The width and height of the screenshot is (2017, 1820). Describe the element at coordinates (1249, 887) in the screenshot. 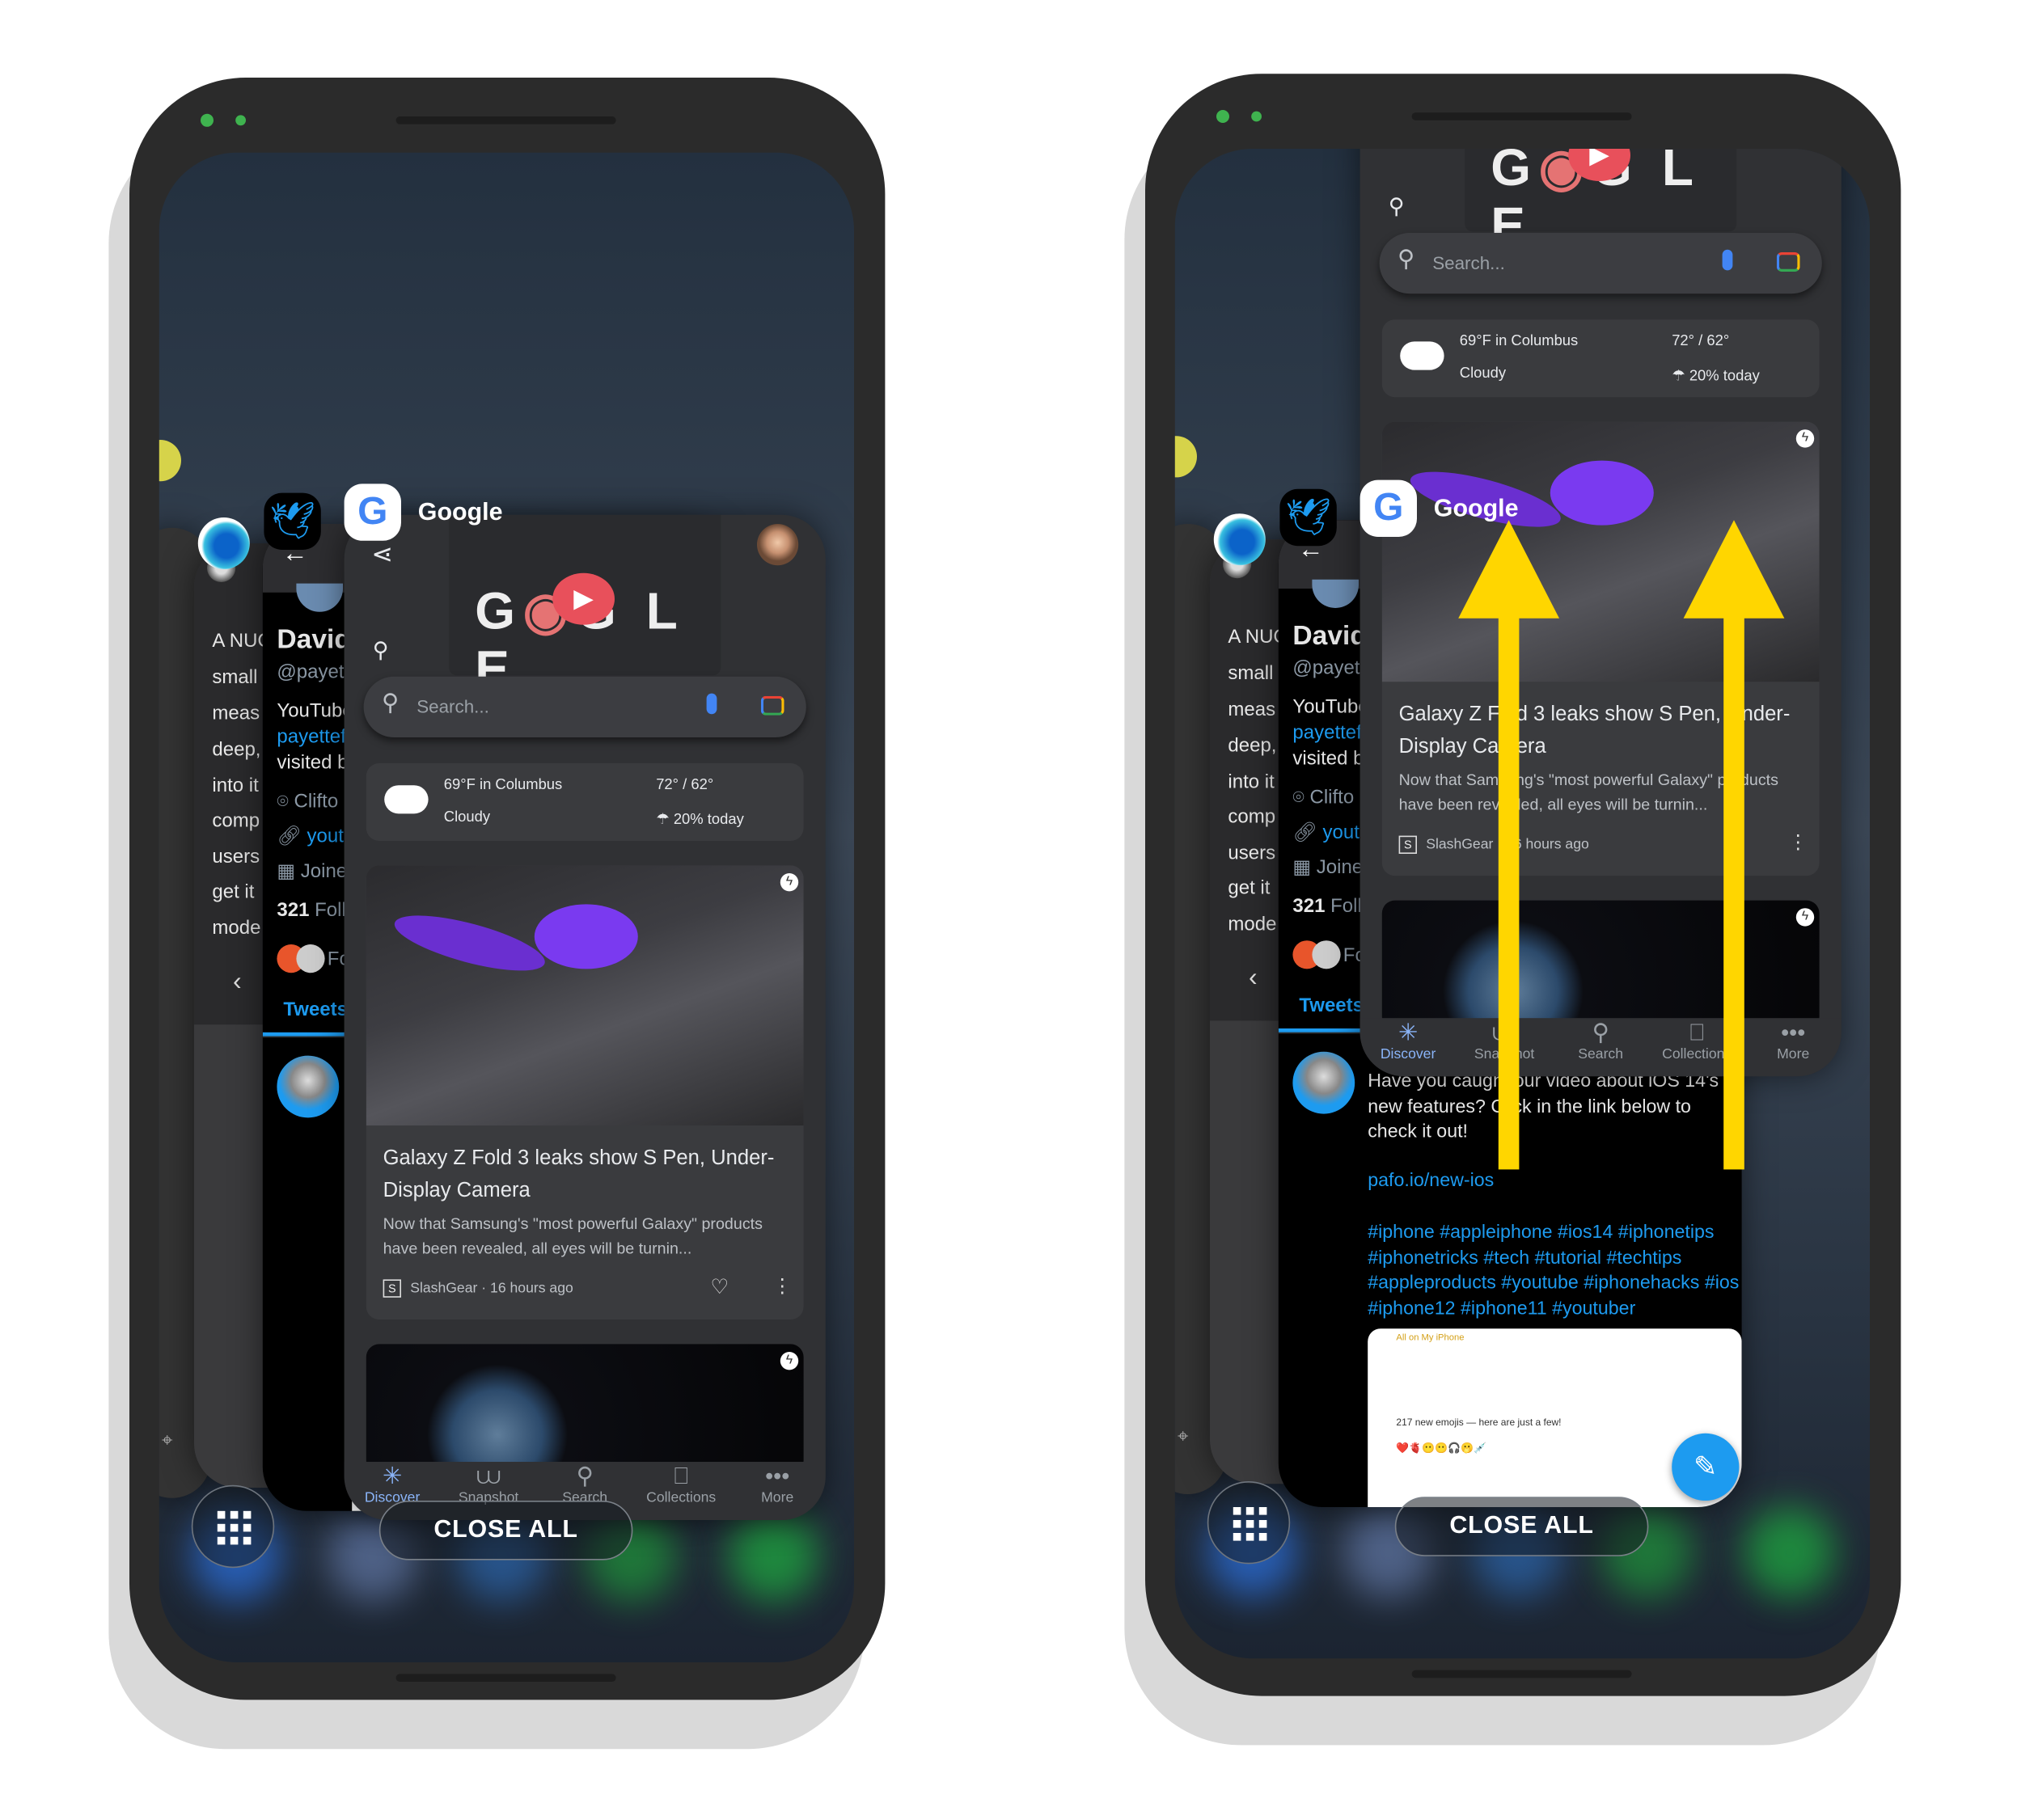

I see `text-line: get it` at that location.